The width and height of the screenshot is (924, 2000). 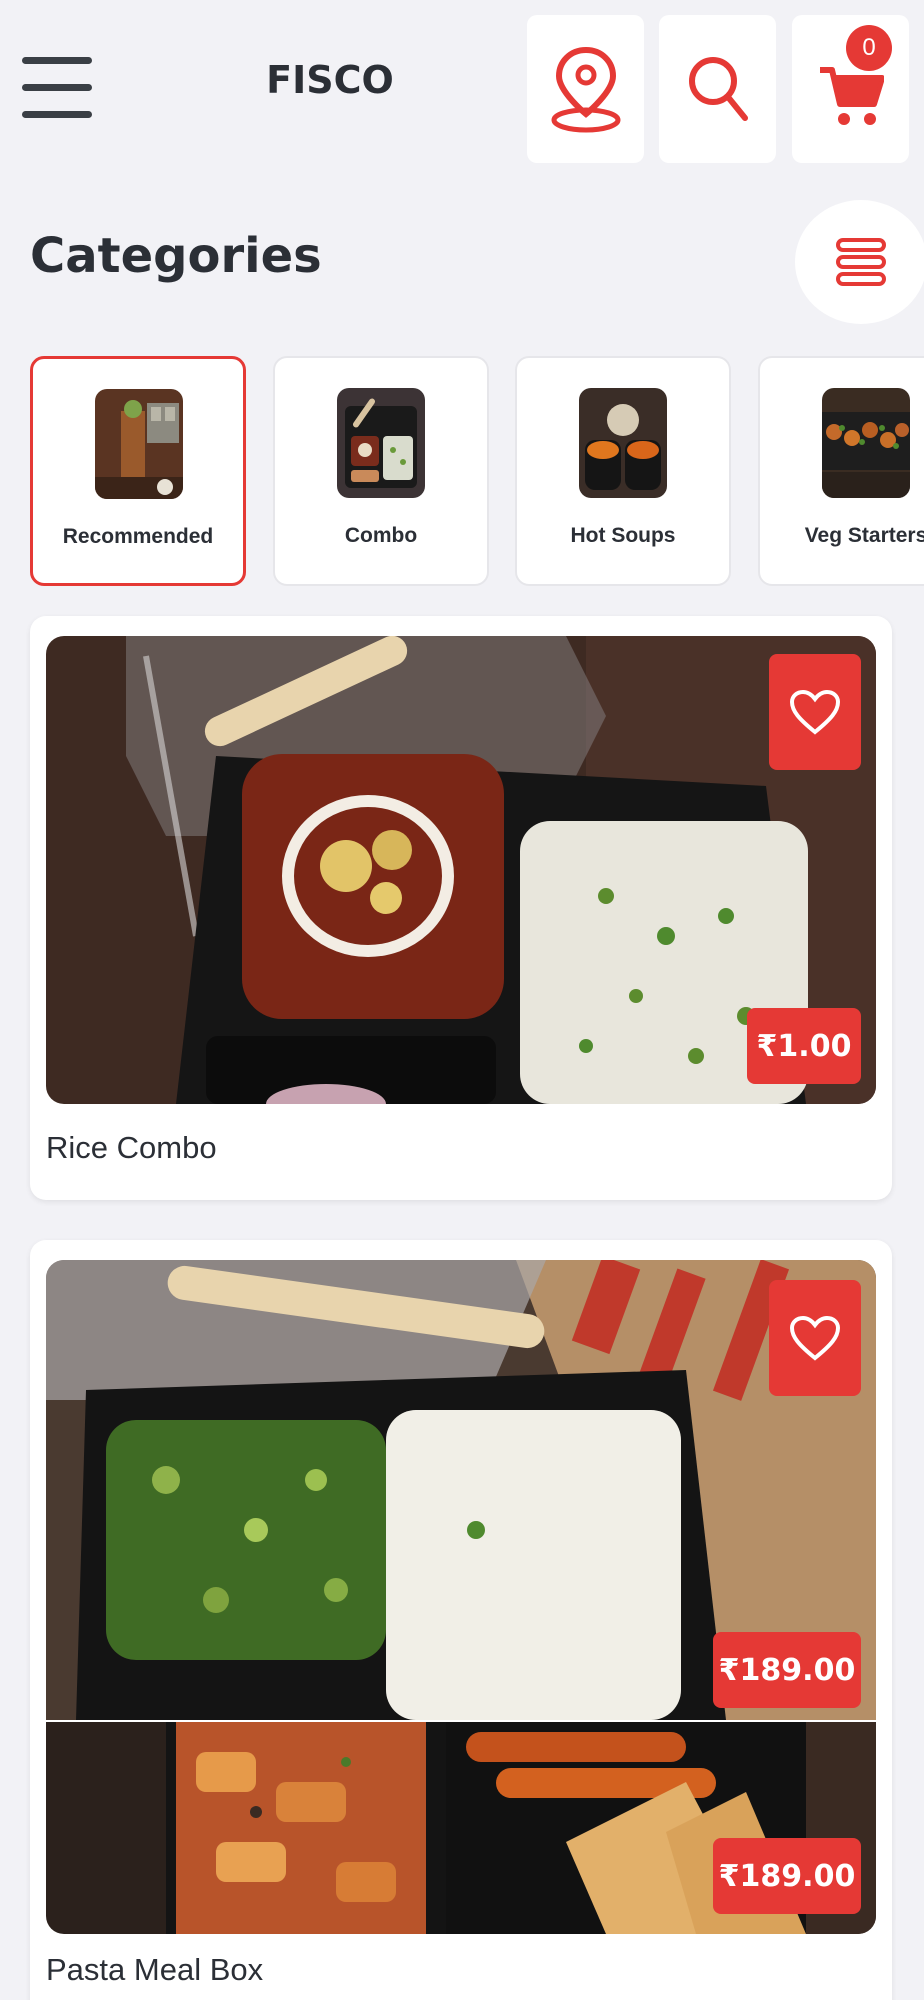 I want to click on cart-count-badge: 0, so click(x=869, y=48).